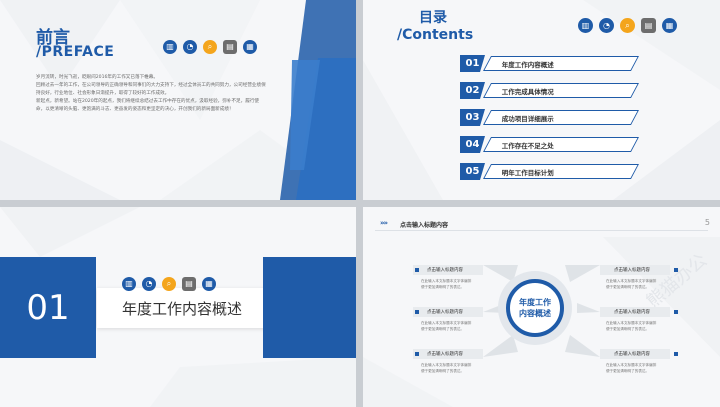  Describe the element at coordinates (528, 145) in the screenshot. I see `toc-label: 工作存在不足之处` at that location.